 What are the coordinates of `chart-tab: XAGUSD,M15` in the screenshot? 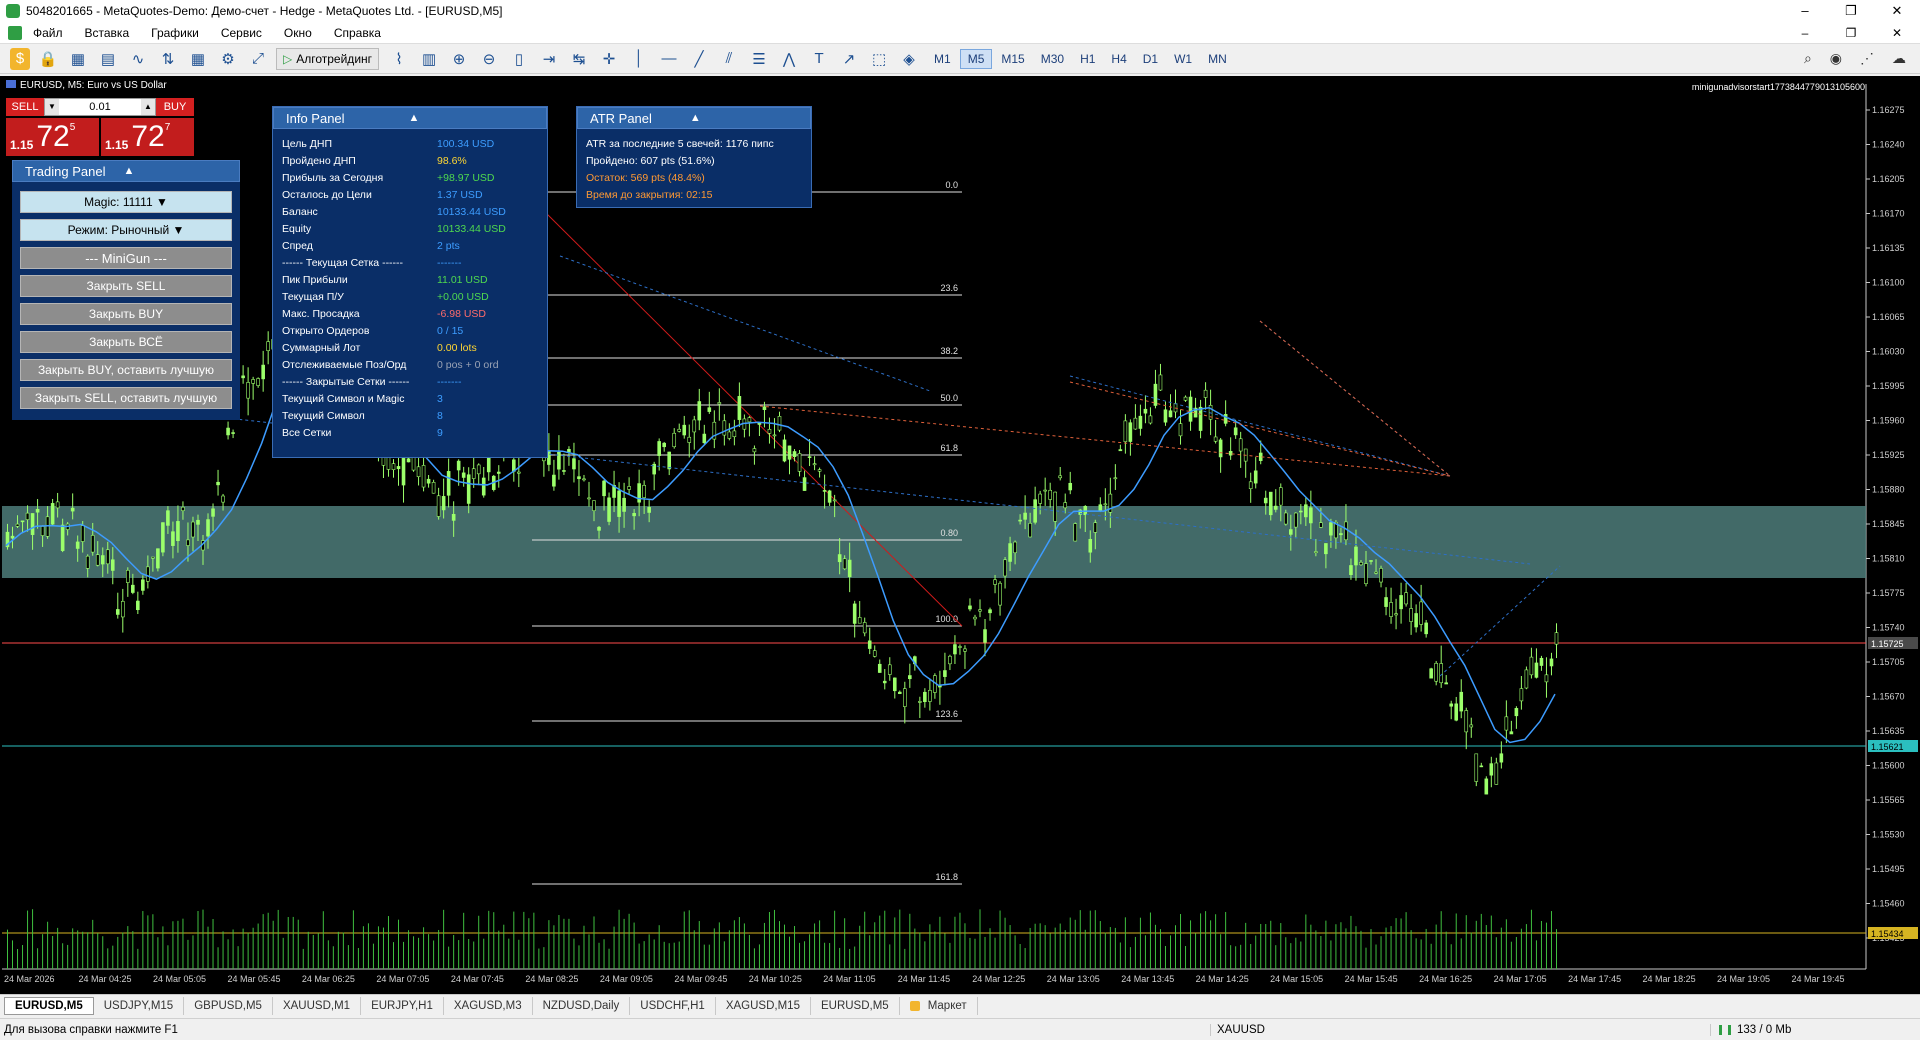 It's located at (763, 1005).